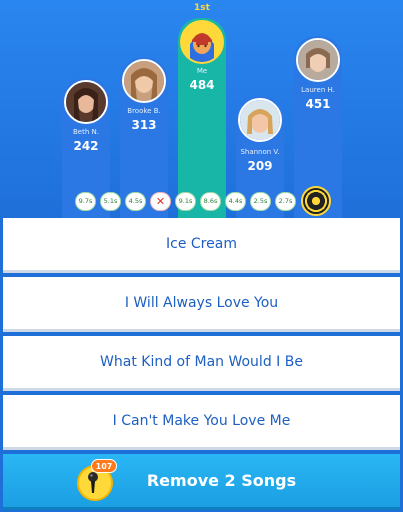 The height and width of the screenshot is (512, 403). Describe the element at coordinates (202, 71) in the screenshot. I see `player-name: Me` at that location.